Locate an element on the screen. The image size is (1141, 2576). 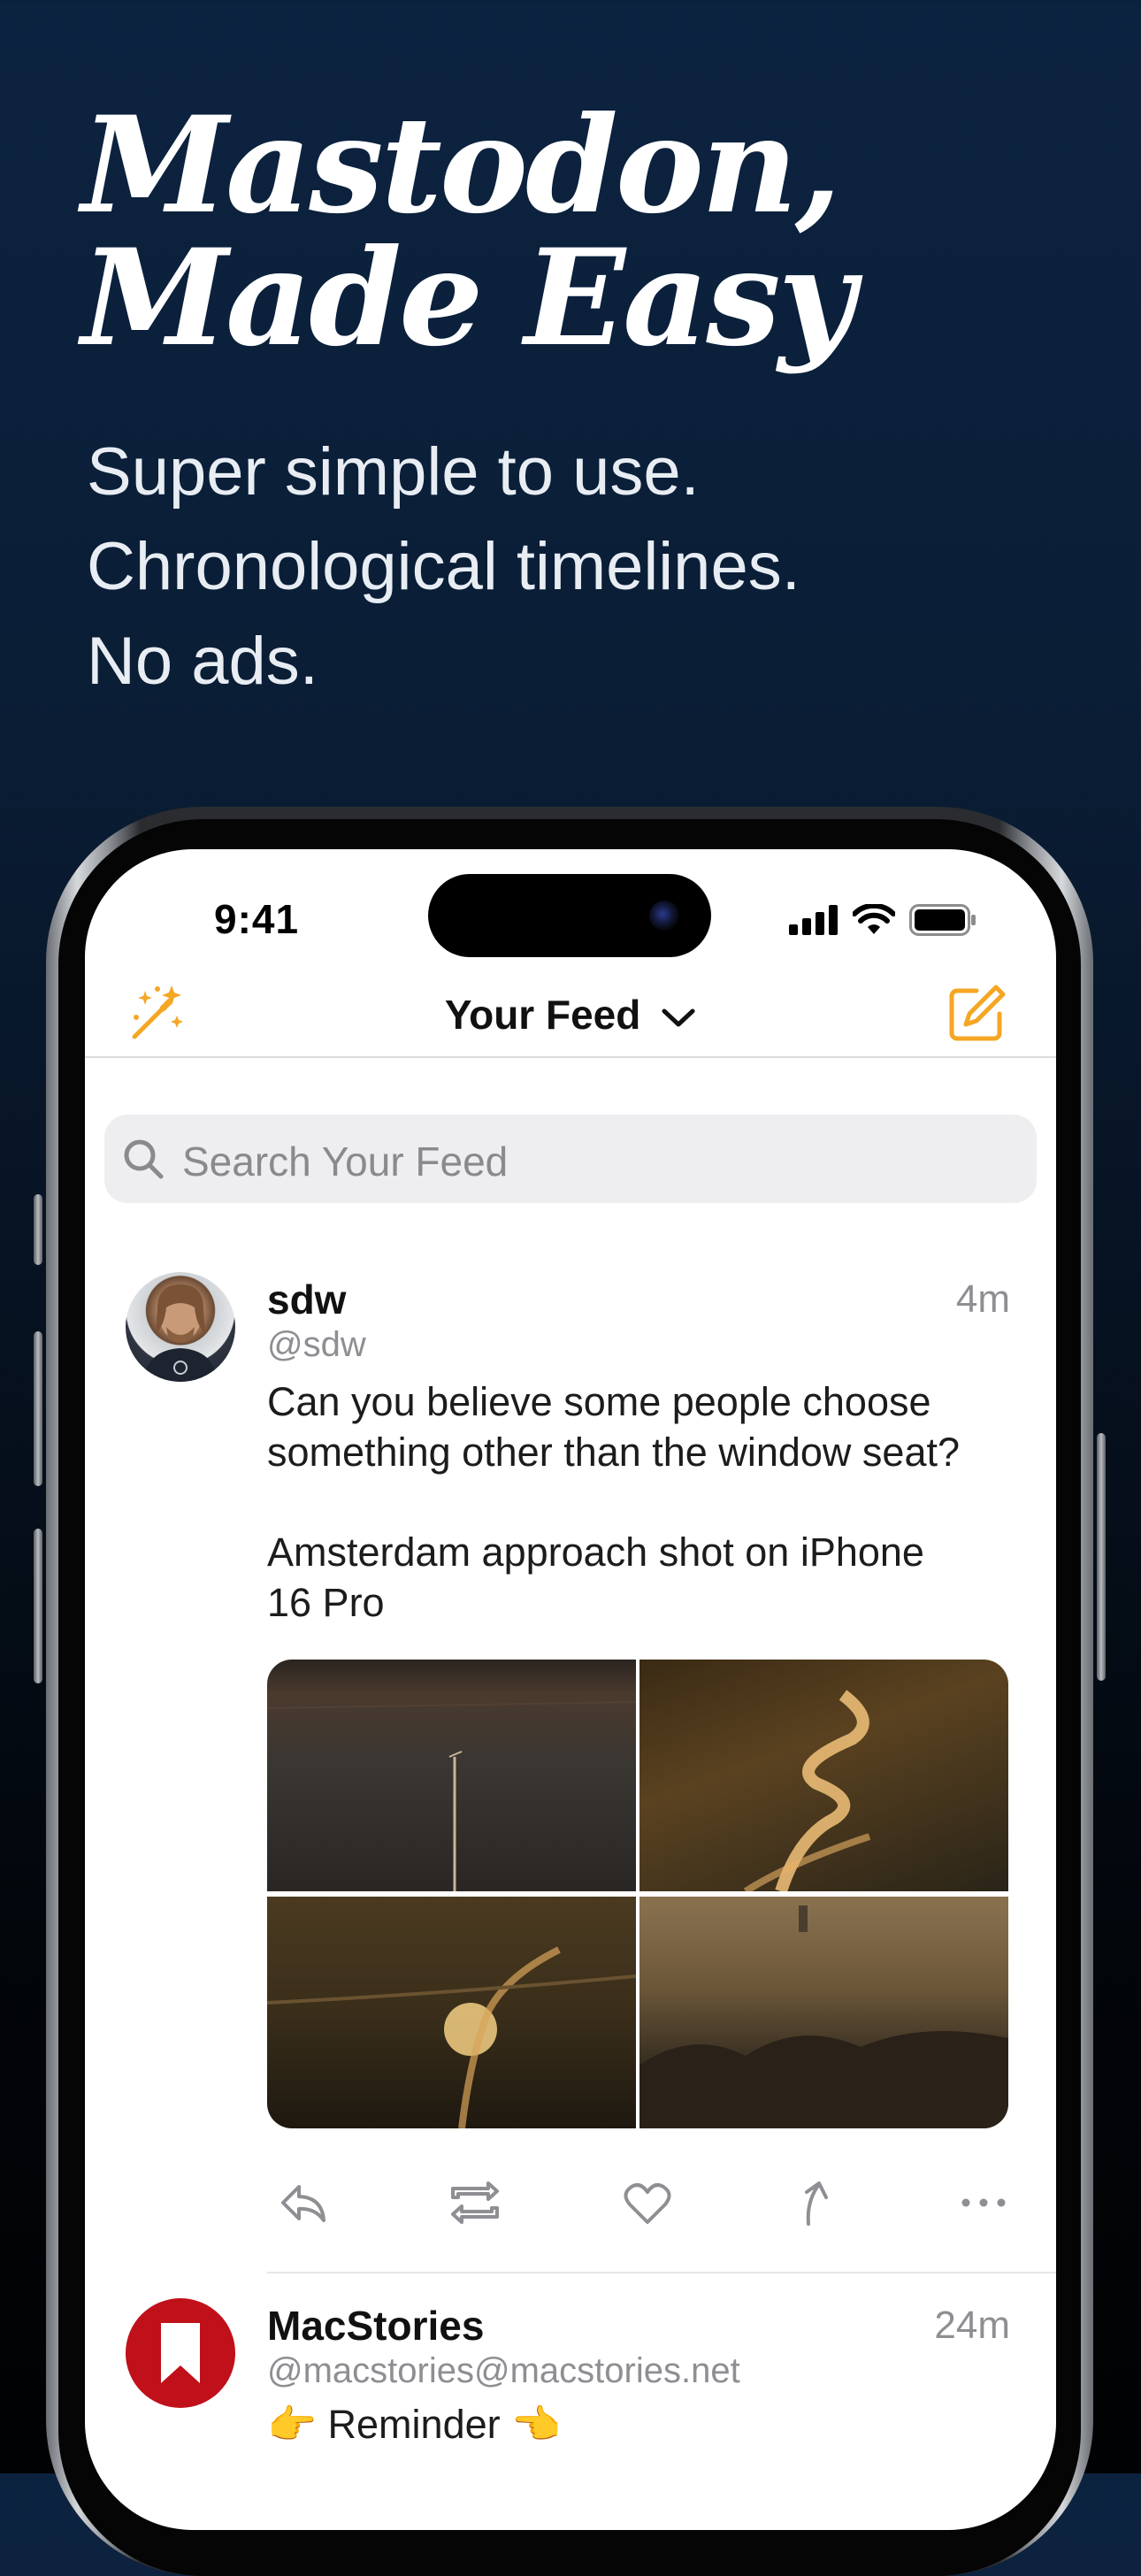
volume-down-button is located at coordinates (38, 1606).